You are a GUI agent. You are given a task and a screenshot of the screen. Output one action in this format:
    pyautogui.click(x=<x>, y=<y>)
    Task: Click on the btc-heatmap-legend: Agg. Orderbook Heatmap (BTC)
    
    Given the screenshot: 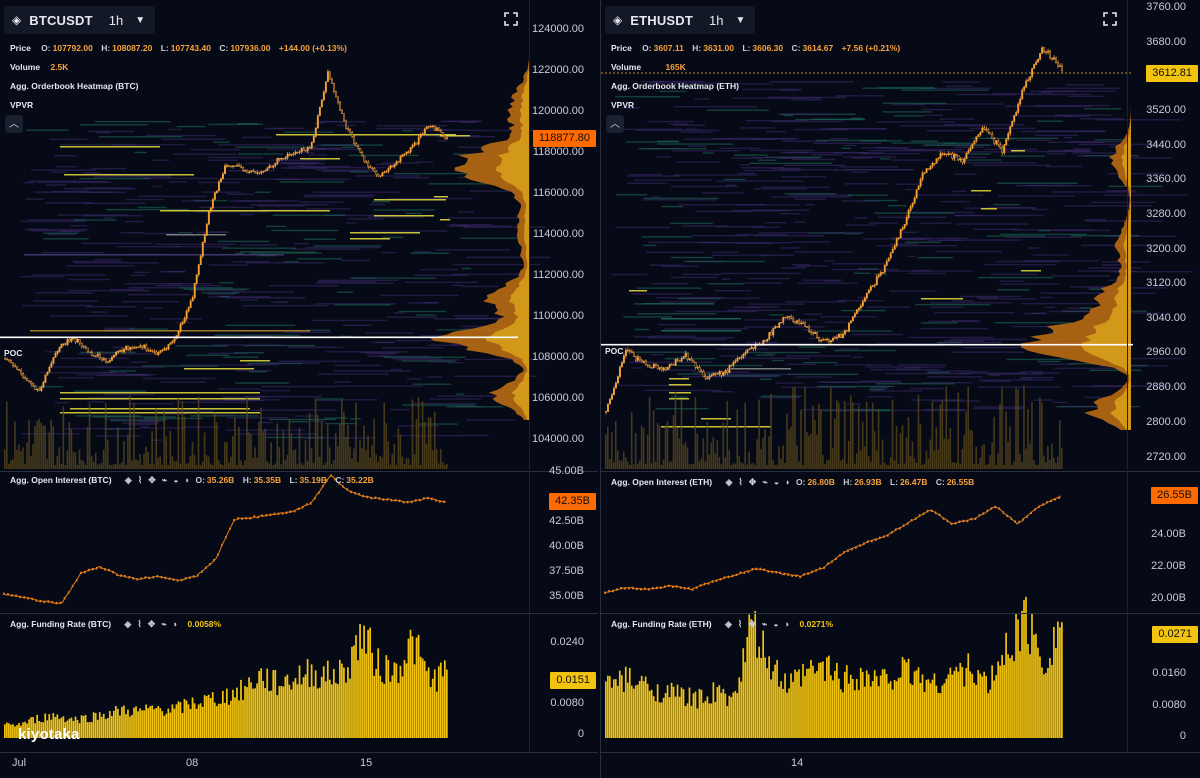 What is the action you would take?
    pyautogui.click(x=74, y=86)
    